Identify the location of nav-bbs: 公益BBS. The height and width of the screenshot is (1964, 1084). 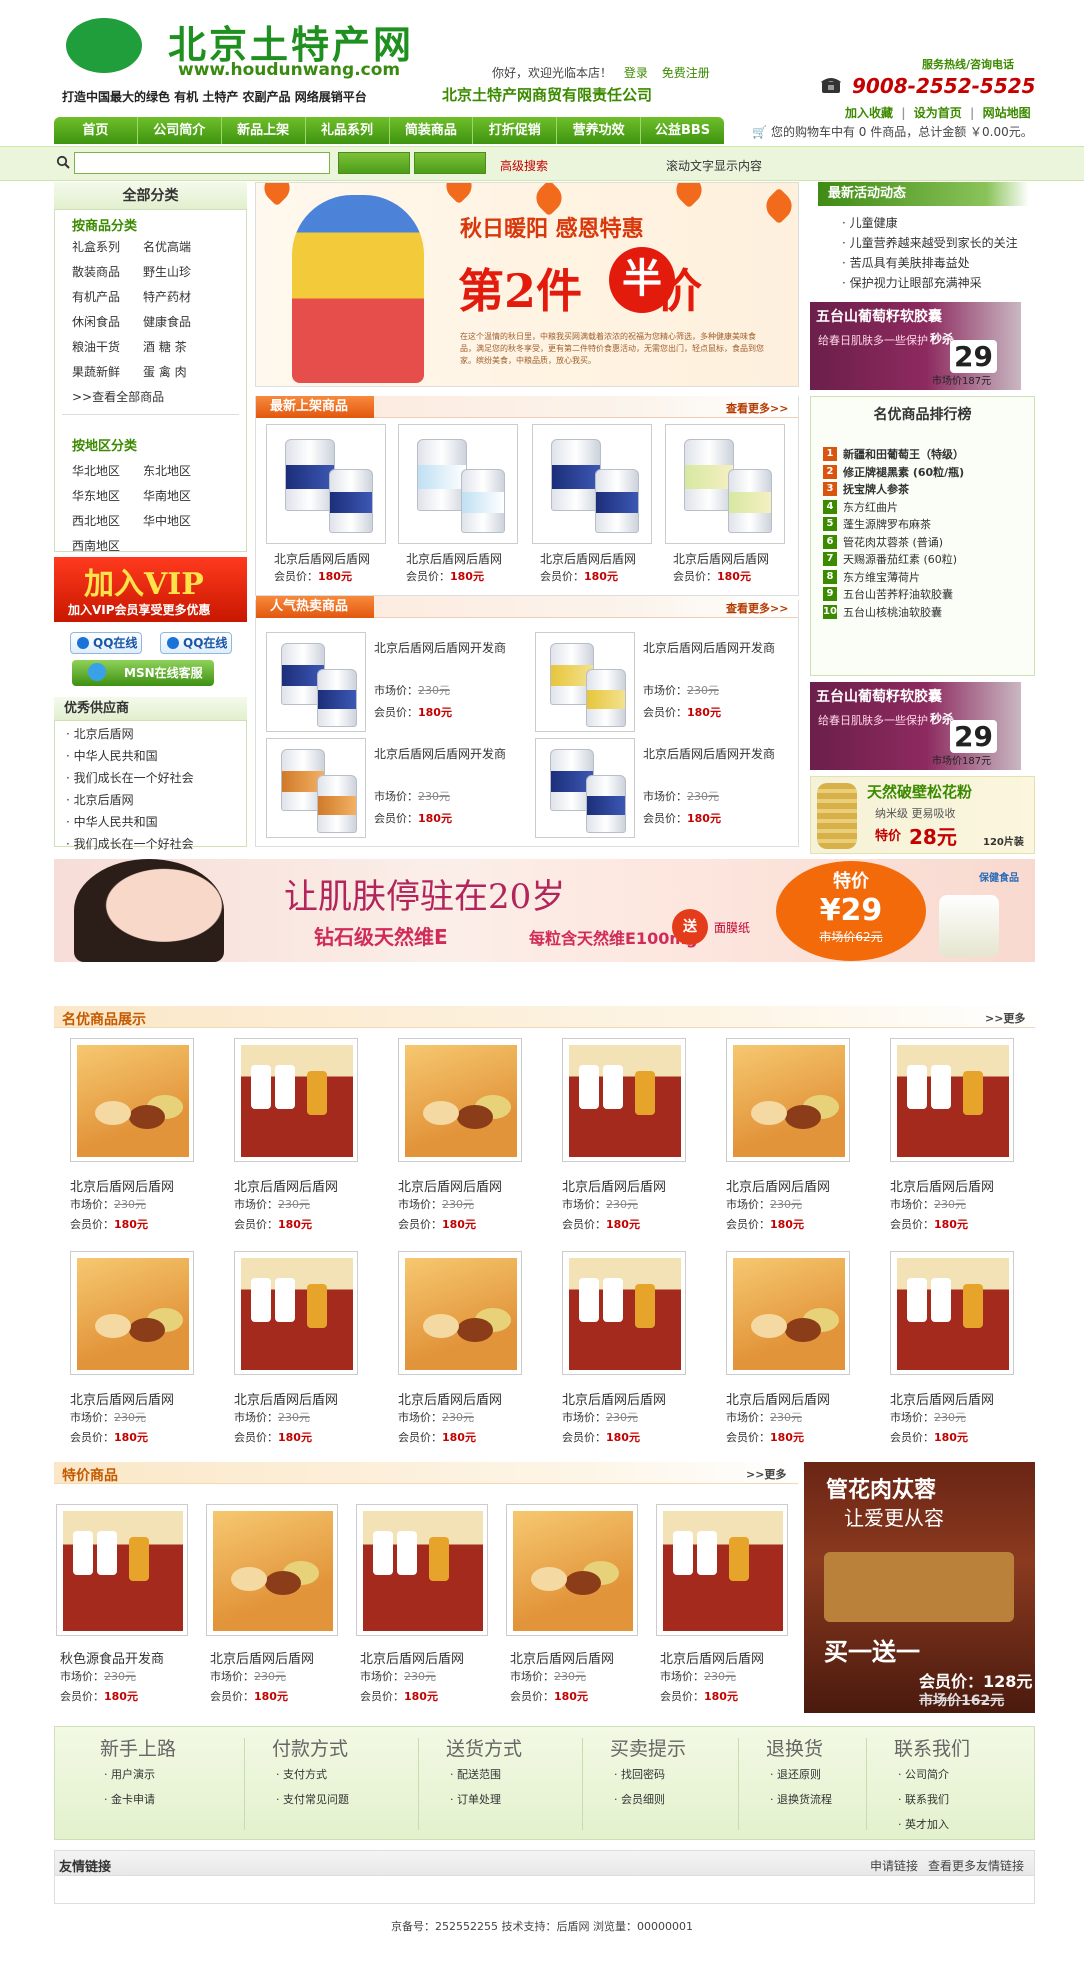
(682, 130).